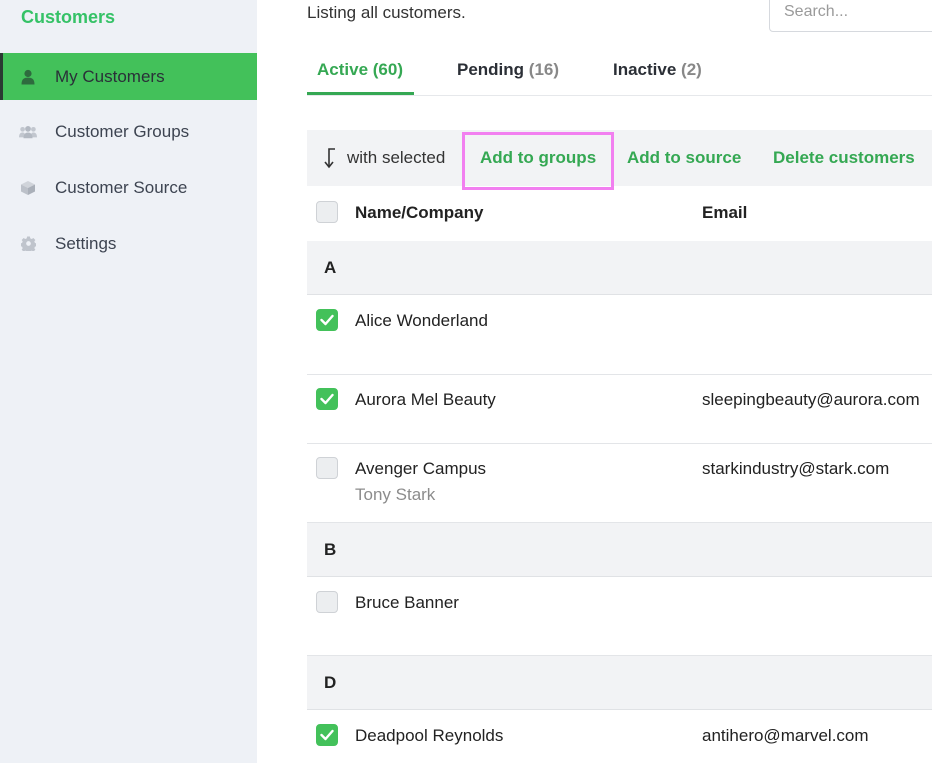 This screenshot has height=770, width=932. I want to click on table-row: Alice Wonderland, so click(619, 335).